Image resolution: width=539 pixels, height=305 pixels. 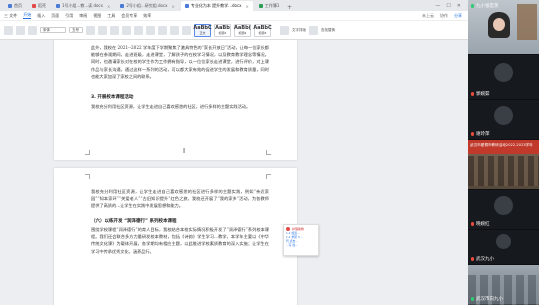 What do you see at coordinates (216, 6) in the screenshot?
I see `tab-doc-active: 专业化为本 提升教学...docx ×` at bounding box center [216, 6].